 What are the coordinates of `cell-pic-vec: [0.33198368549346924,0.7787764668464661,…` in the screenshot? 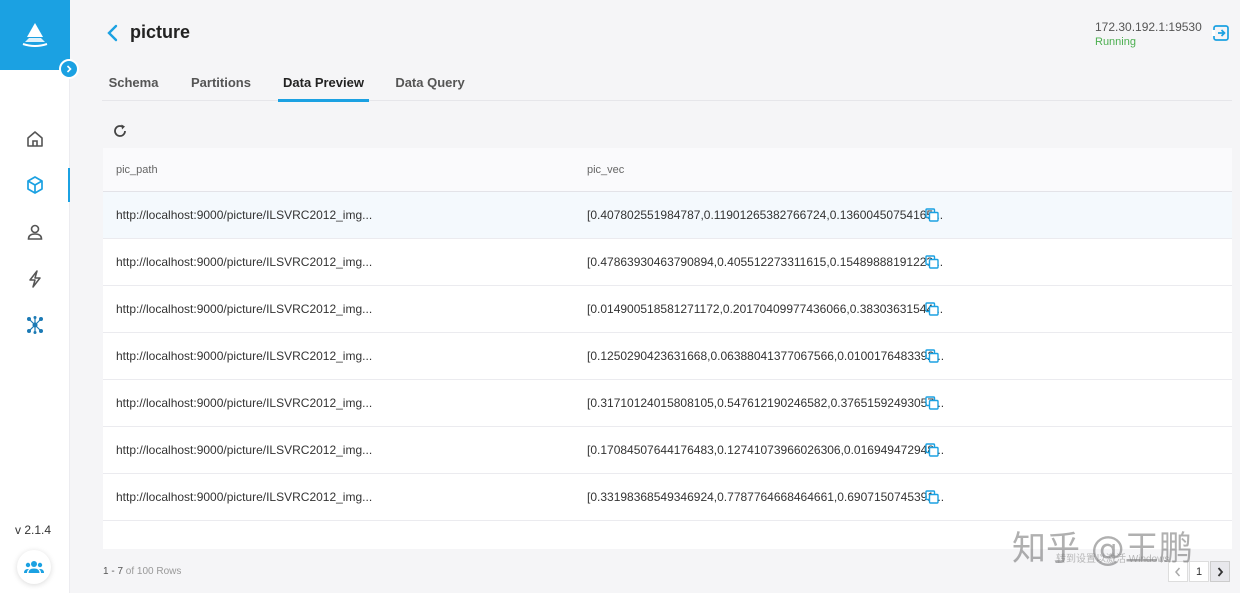 It's located at (766, 497).